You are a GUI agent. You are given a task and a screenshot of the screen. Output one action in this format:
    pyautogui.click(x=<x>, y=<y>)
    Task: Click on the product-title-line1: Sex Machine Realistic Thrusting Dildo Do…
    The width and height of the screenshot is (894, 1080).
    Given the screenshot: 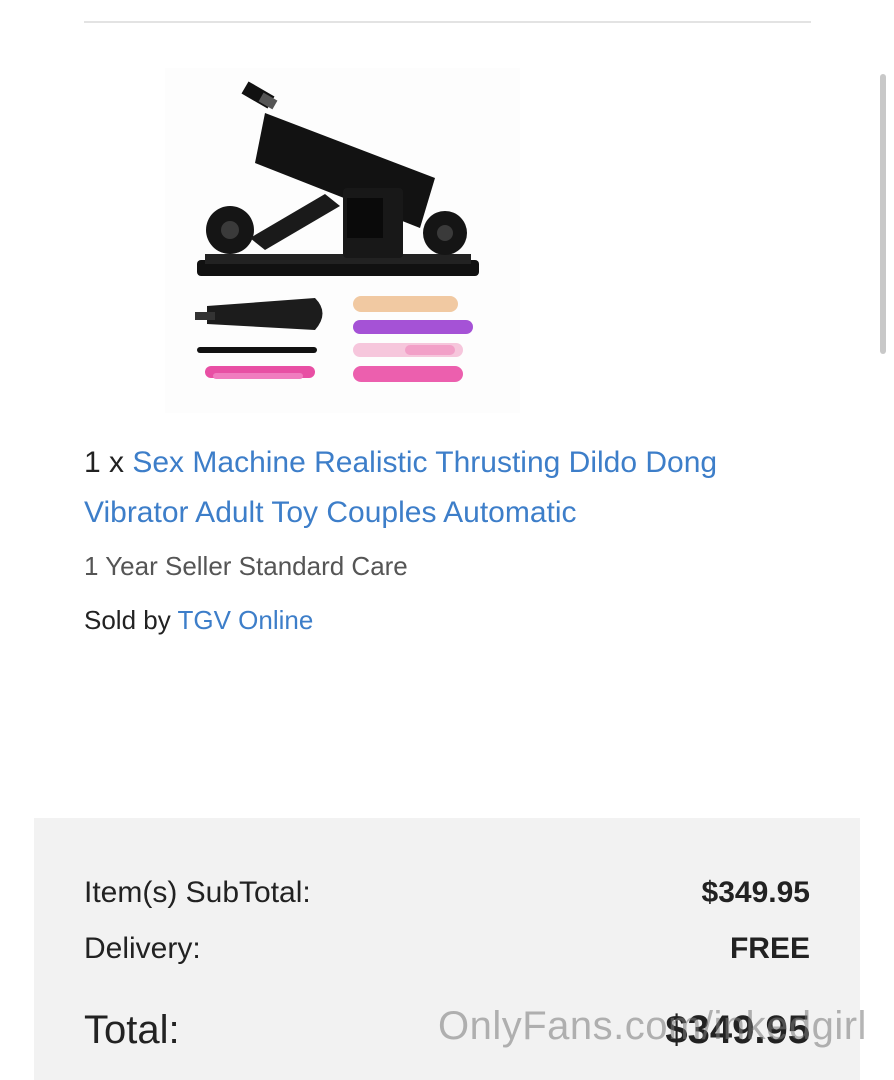 What is the action you would take?
    pyautogui.click(x=424, y=462)
    